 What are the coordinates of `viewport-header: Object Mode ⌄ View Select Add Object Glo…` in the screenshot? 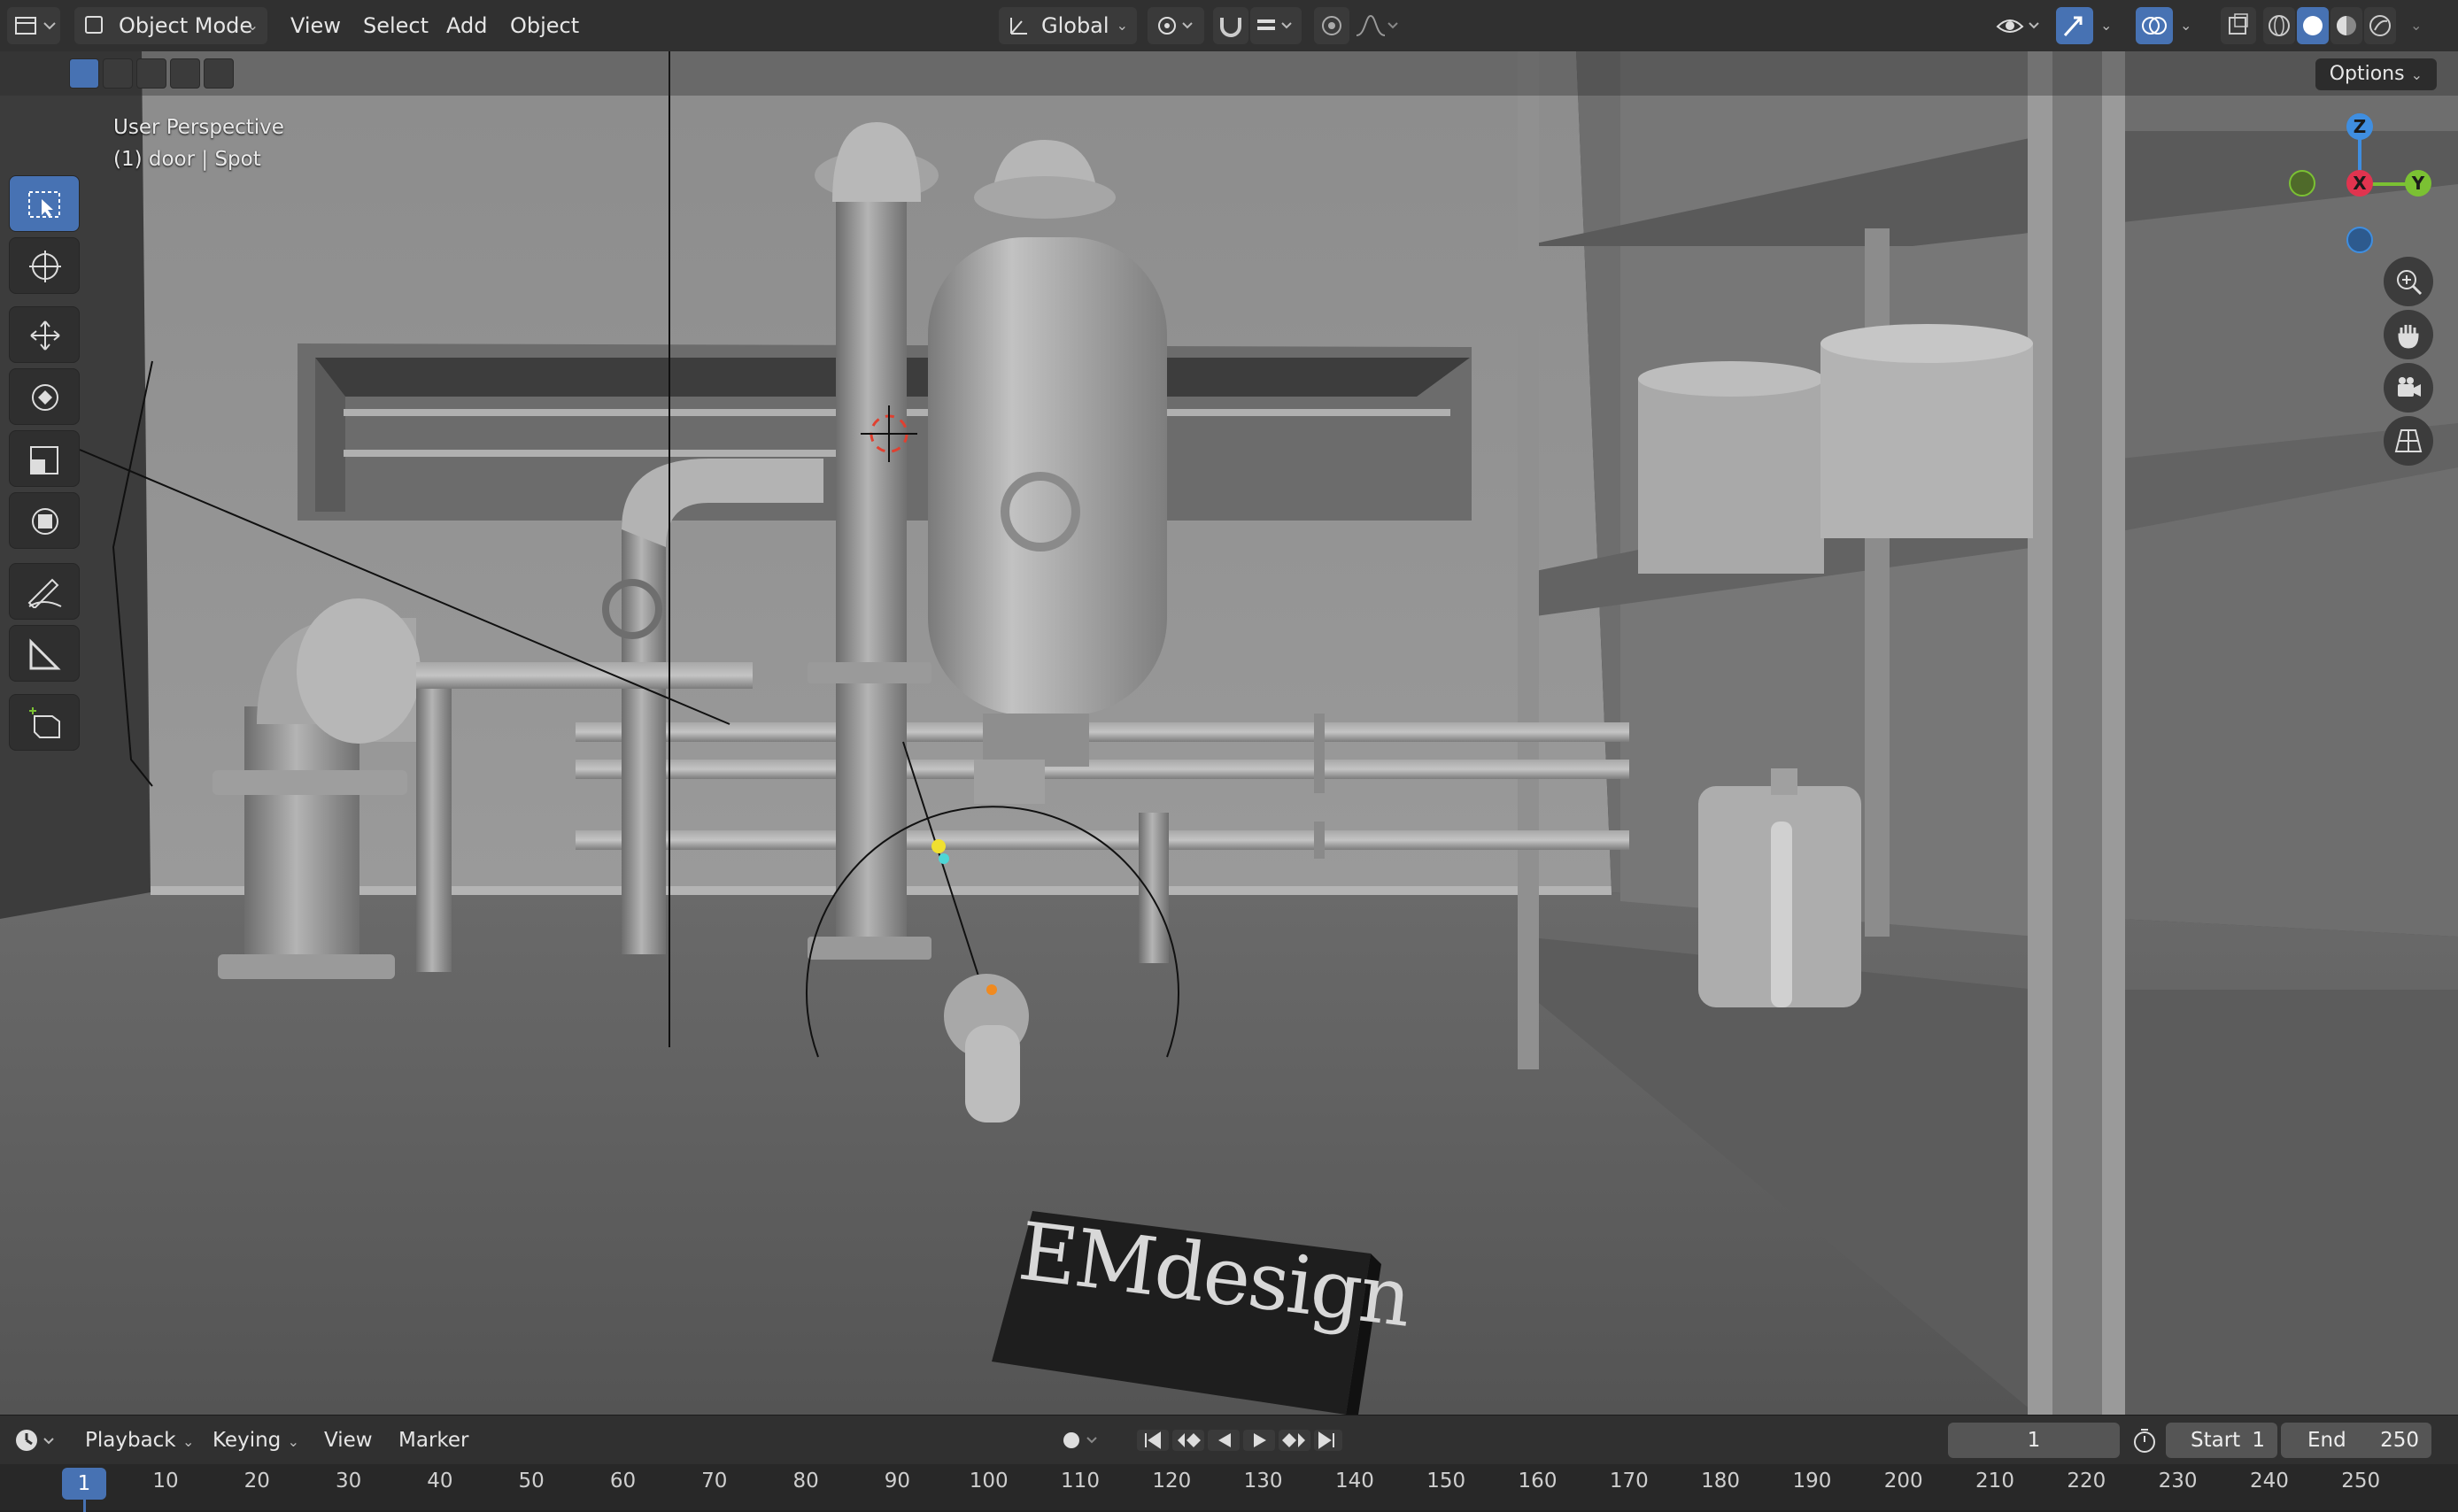 It's located at (1229, 26).